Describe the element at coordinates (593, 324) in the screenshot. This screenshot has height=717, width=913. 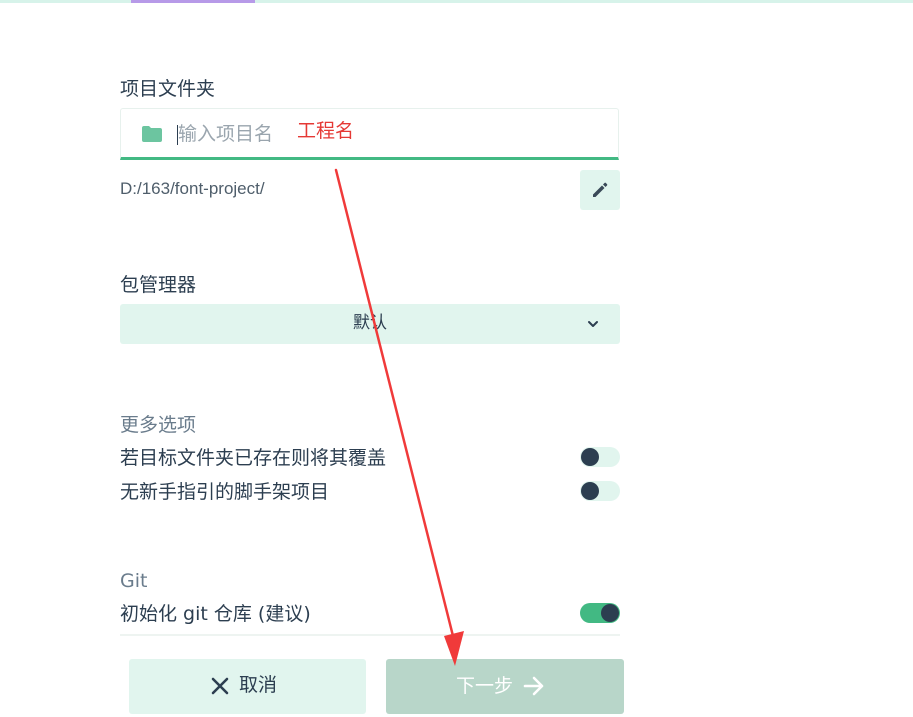
I see `chevron-down-icon` at that location.